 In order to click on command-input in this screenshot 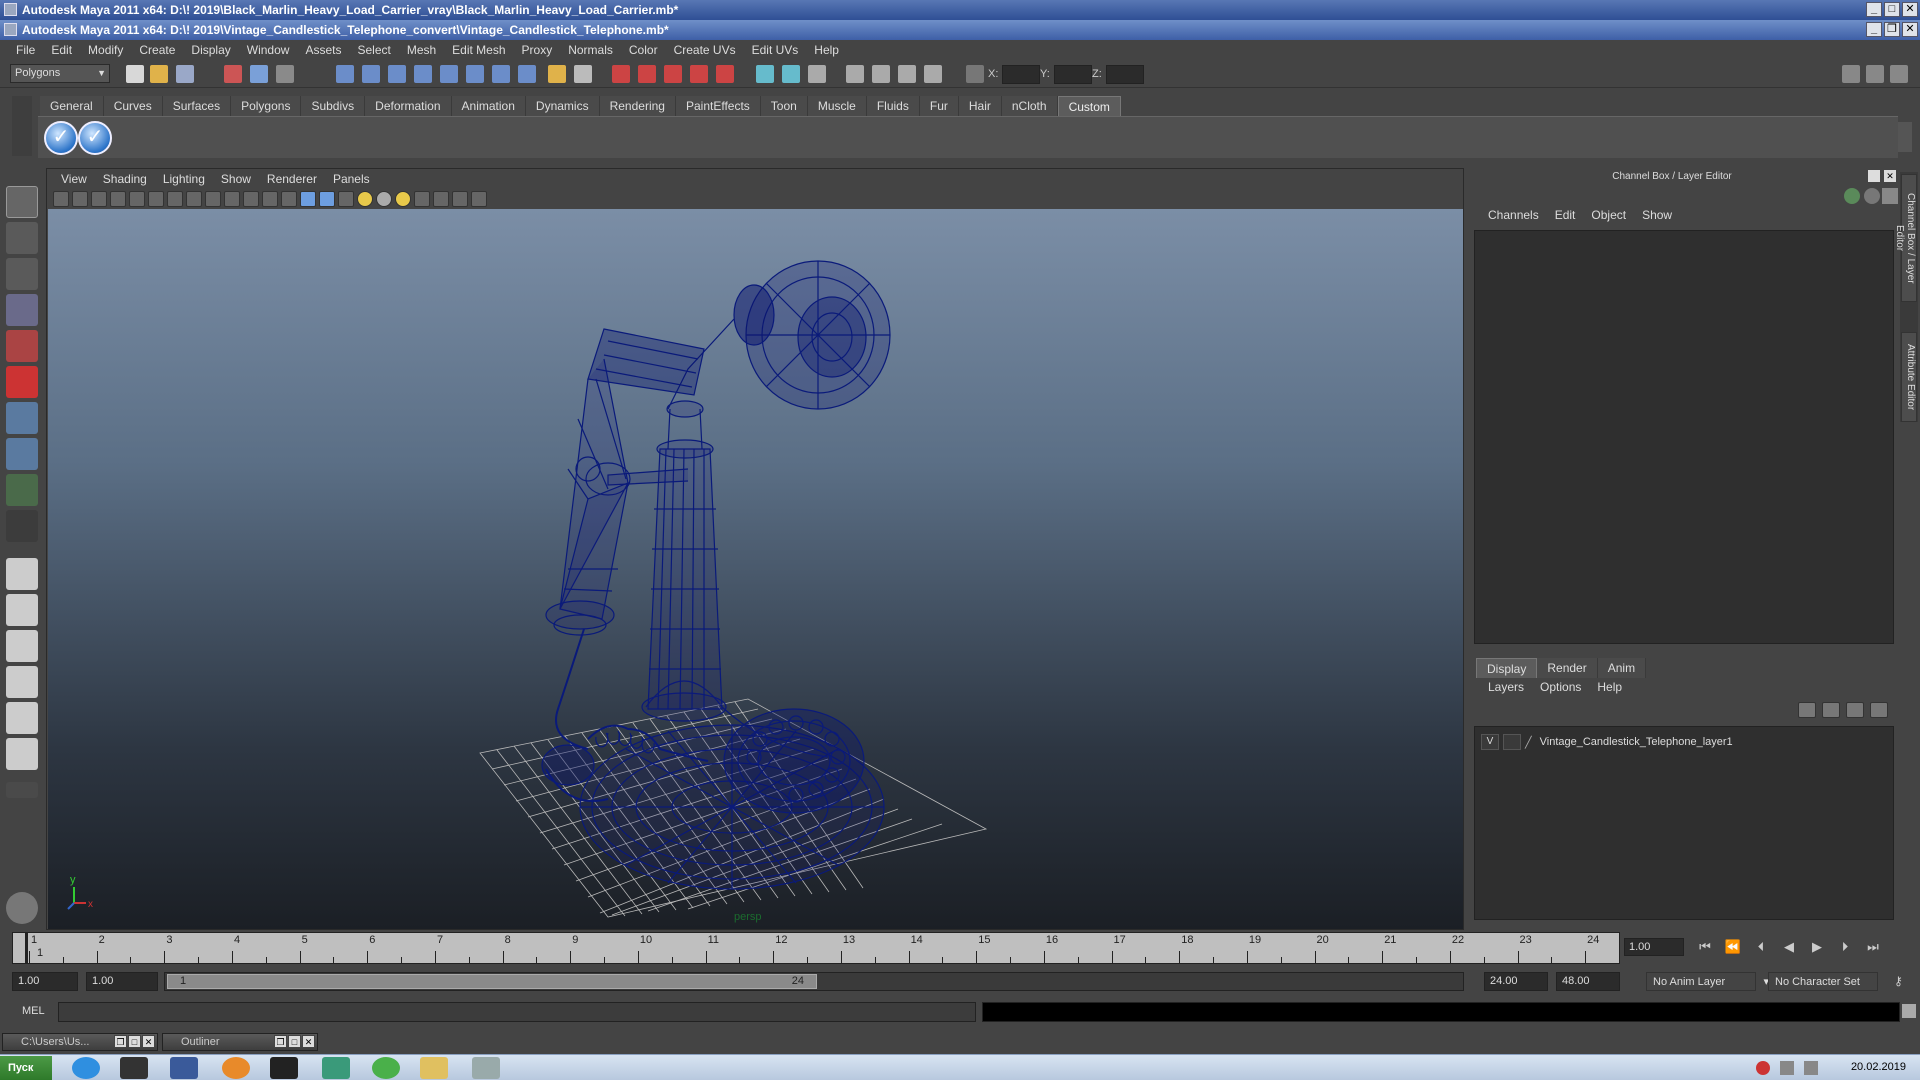, I will do `click(517, 1012)`.